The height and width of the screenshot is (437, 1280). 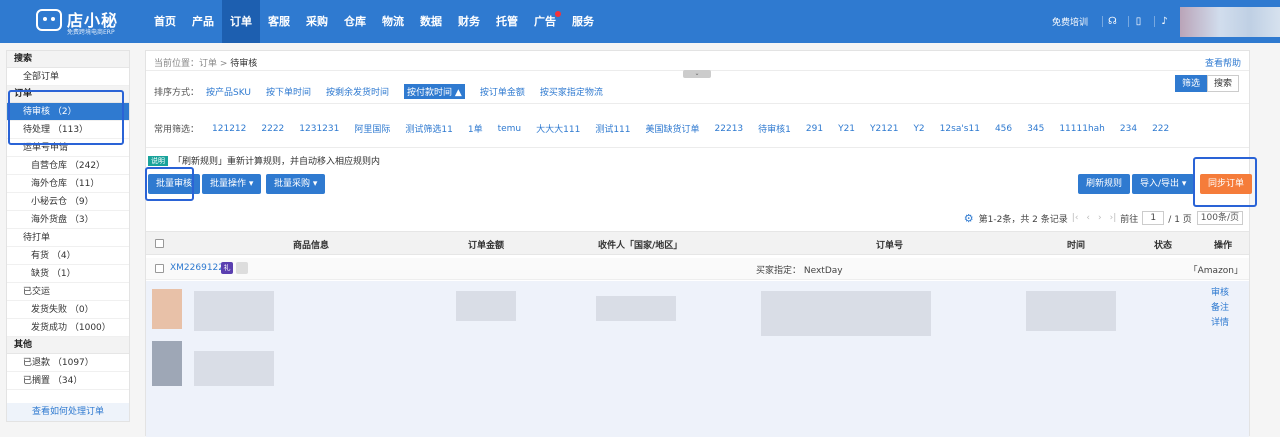 What do you see at coordinates (66, 117) in the screenshot?
I see `highlight-box-sidebar` at bounding box center [66, 117].